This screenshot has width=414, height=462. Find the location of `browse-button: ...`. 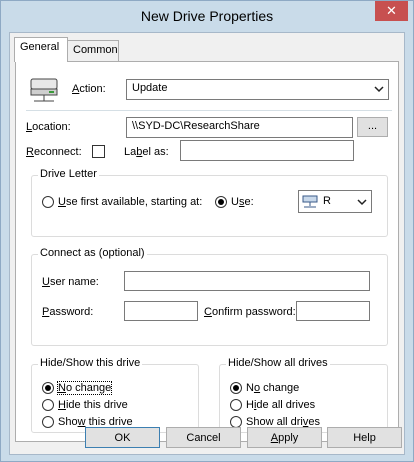

browse-button: ... is located at coordinates (372, 127).